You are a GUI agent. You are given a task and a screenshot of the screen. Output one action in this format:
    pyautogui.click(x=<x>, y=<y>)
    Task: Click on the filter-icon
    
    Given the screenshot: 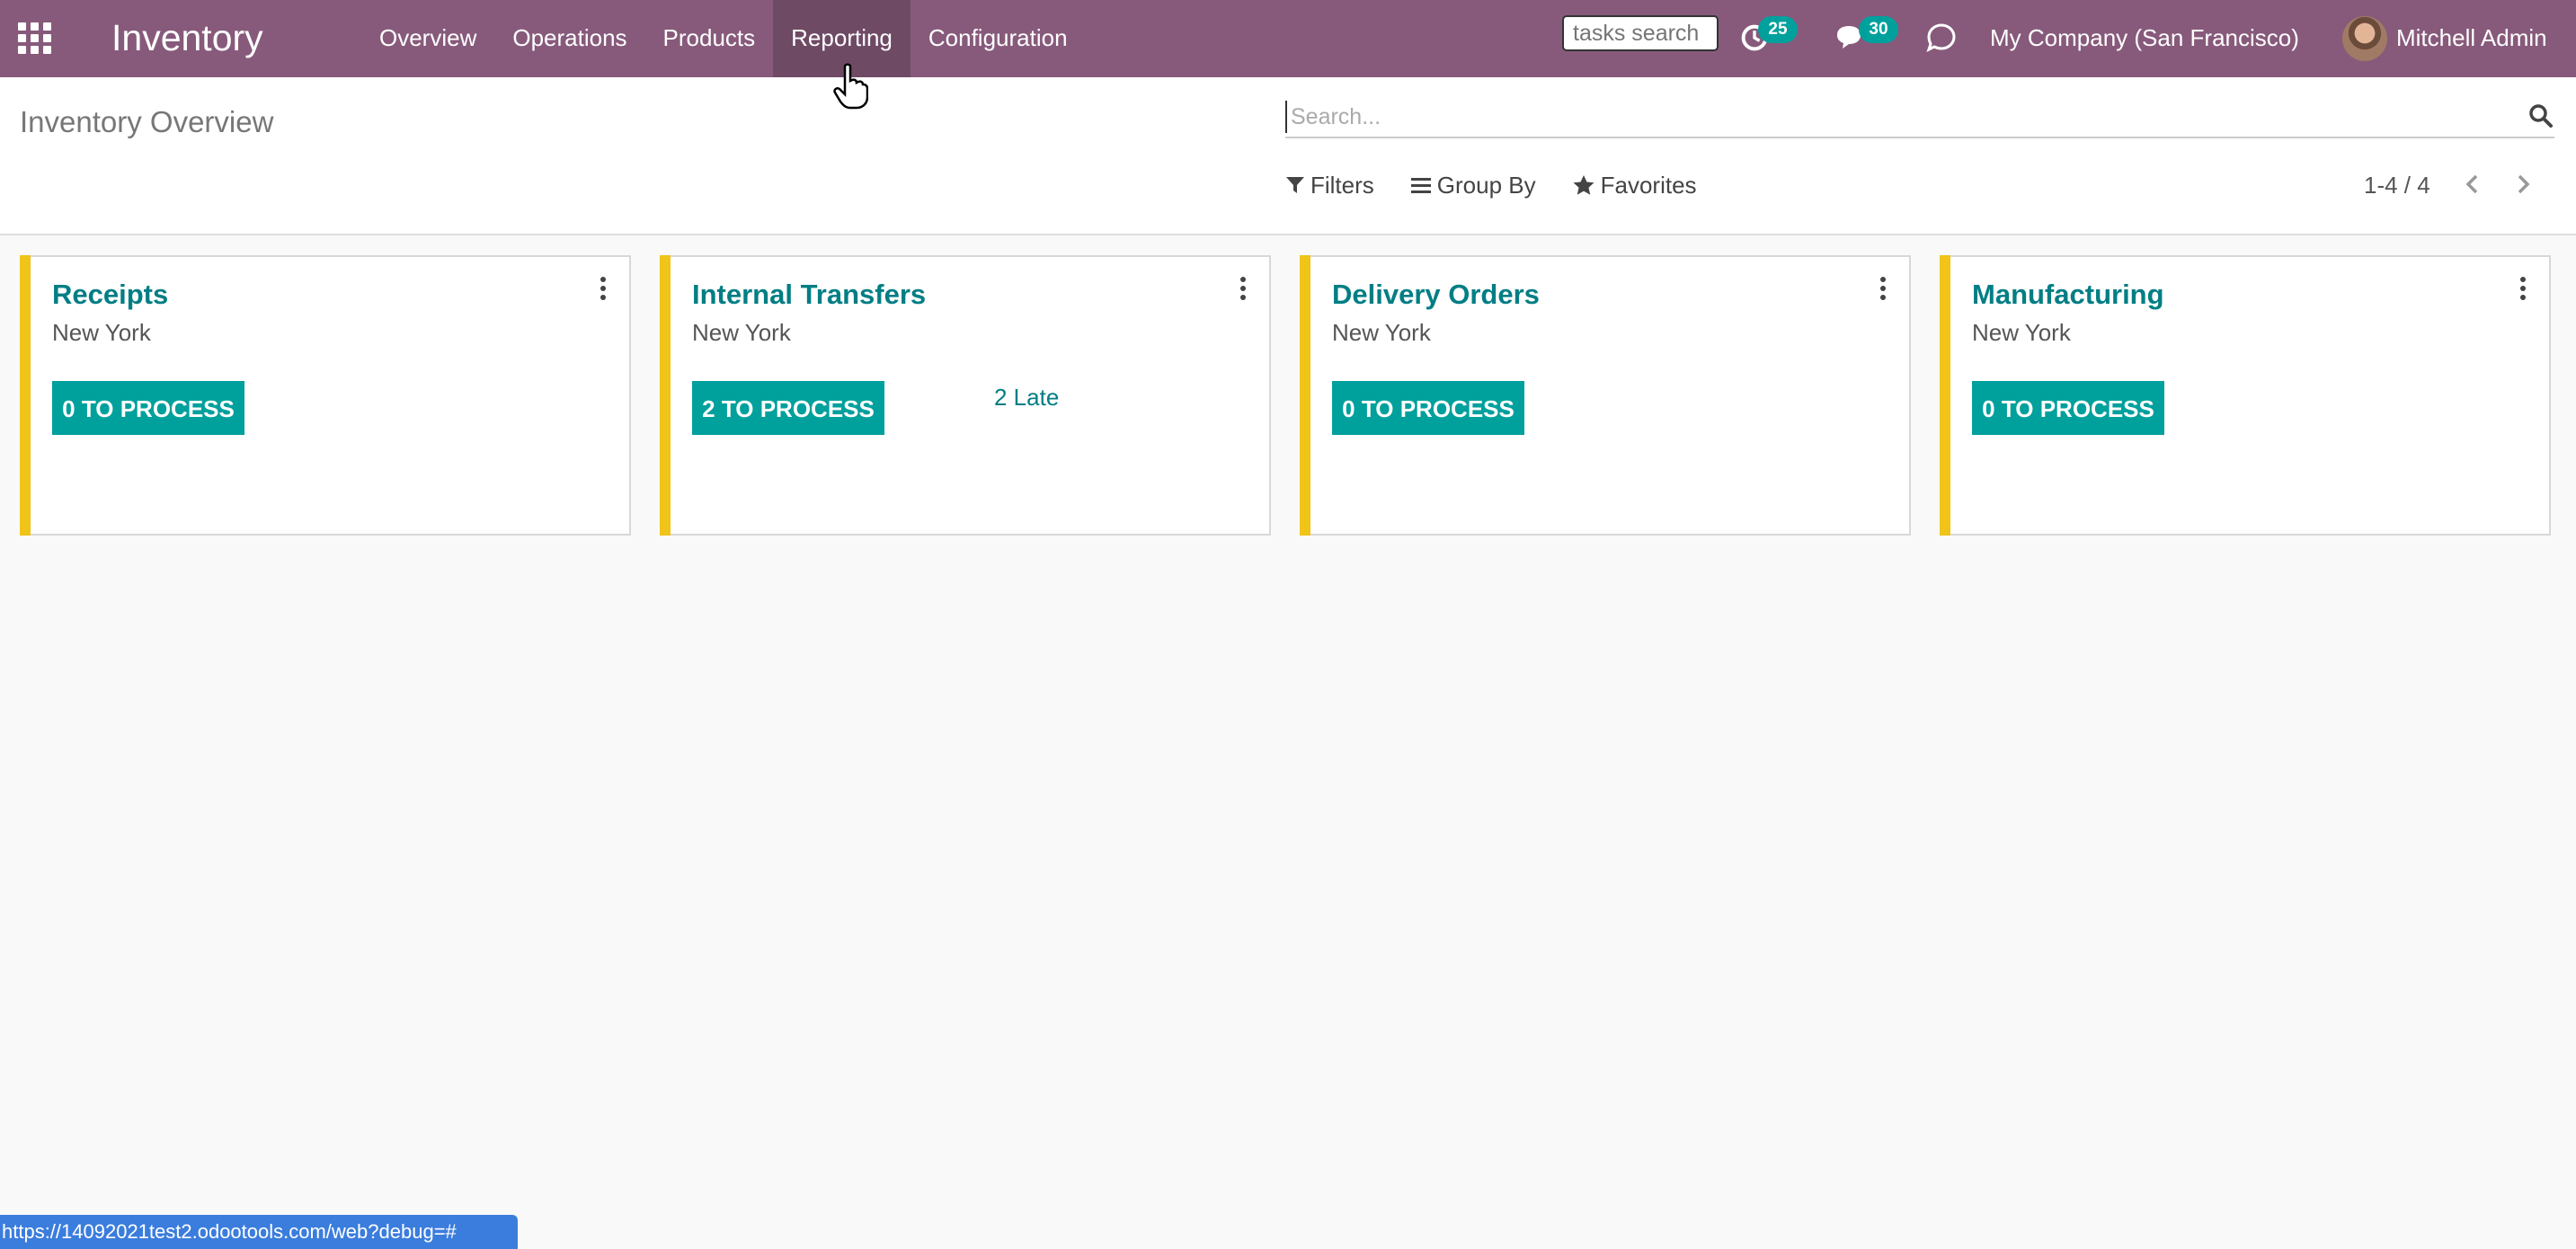 What is the action you would take?
    pyautogui.click(x=1295, y=185)
    